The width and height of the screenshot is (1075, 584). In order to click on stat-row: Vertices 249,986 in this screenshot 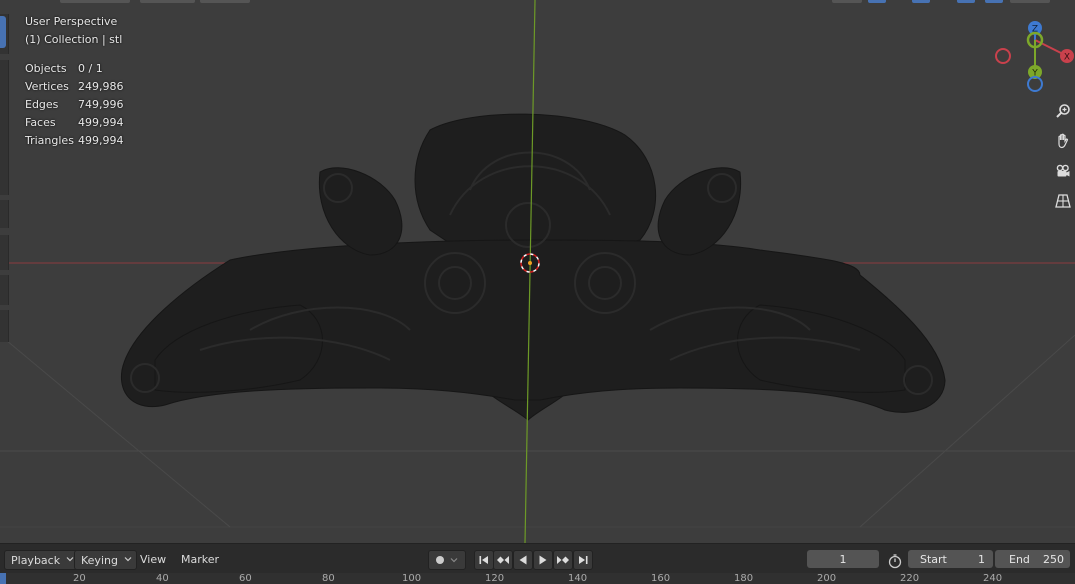, I will do `click(74, 89)`.